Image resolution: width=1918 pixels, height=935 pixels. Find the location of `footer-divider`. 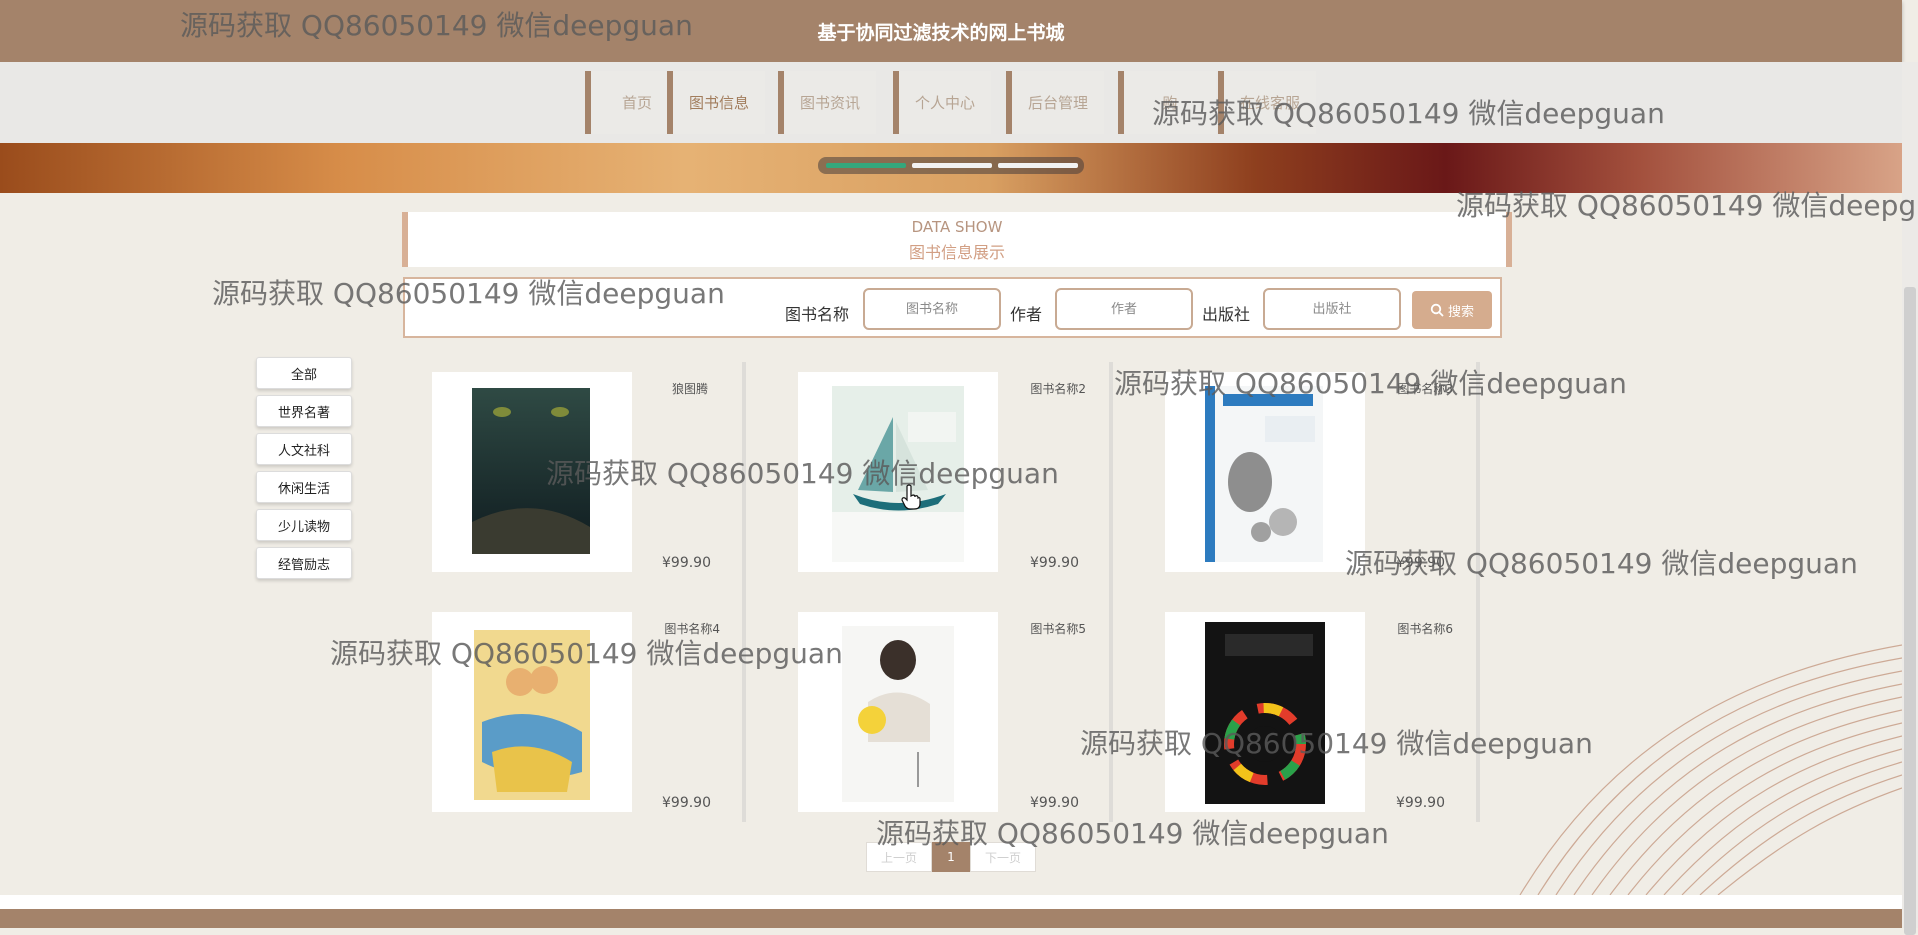

footer-divider is located at coordinates (951, 902).